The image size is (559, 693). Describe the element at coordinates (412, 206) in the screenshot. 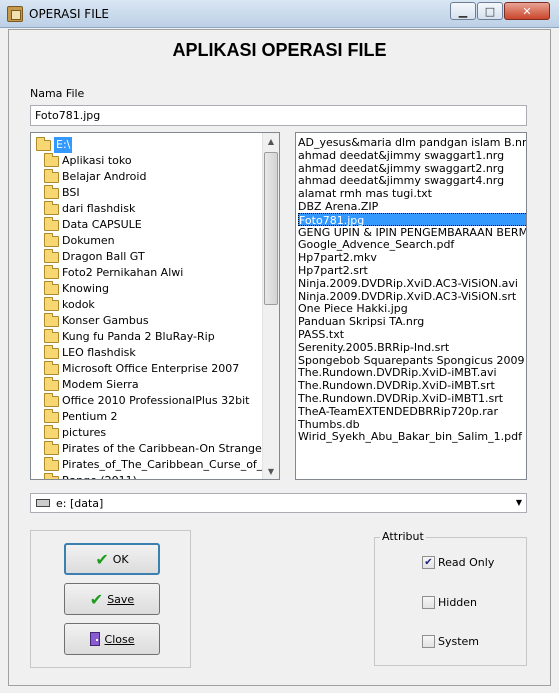

I see `file-item: DBZ Arena.ZIP` at that location.